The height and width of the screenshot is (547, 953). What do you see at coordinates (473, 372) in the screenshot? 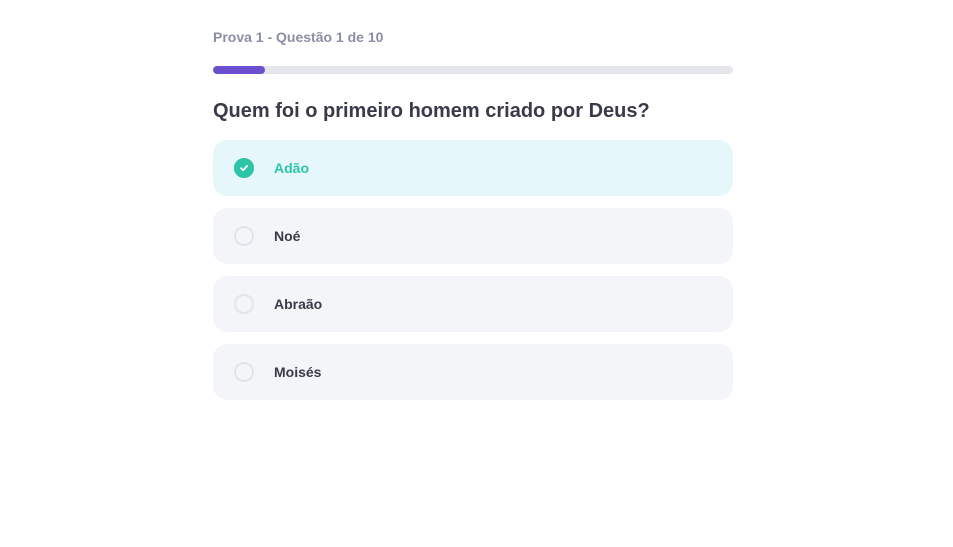
I see `answer-option-moises: Moisés` at bounding box center [473, 372].